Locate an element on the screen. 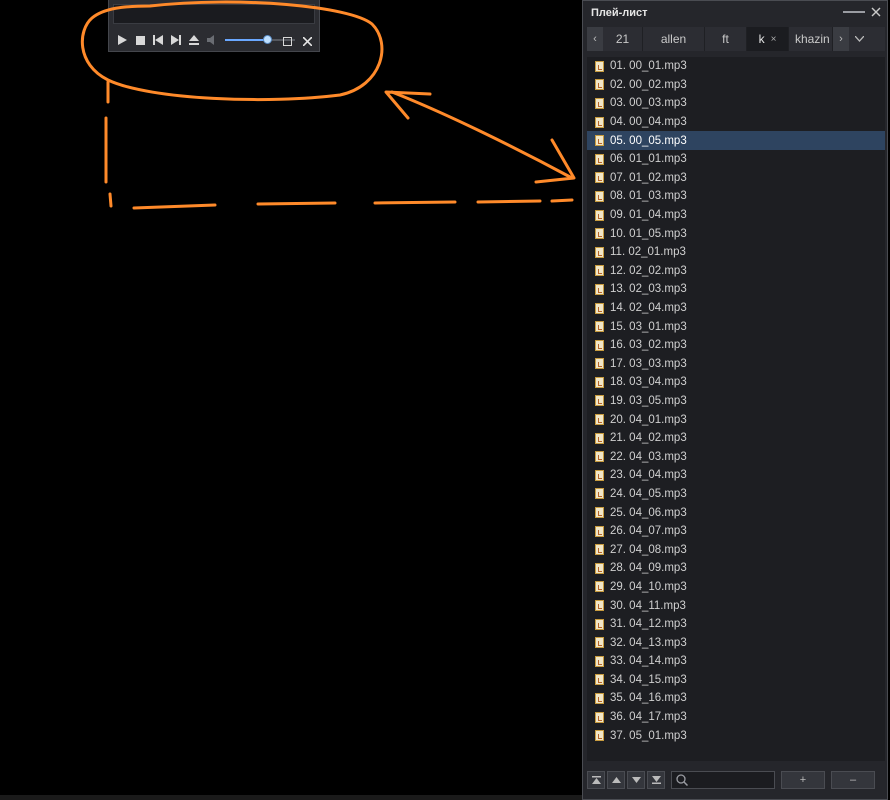 This screenshot has height=800, width=890. move-bottom-icon is located at coordinates (656, 780).